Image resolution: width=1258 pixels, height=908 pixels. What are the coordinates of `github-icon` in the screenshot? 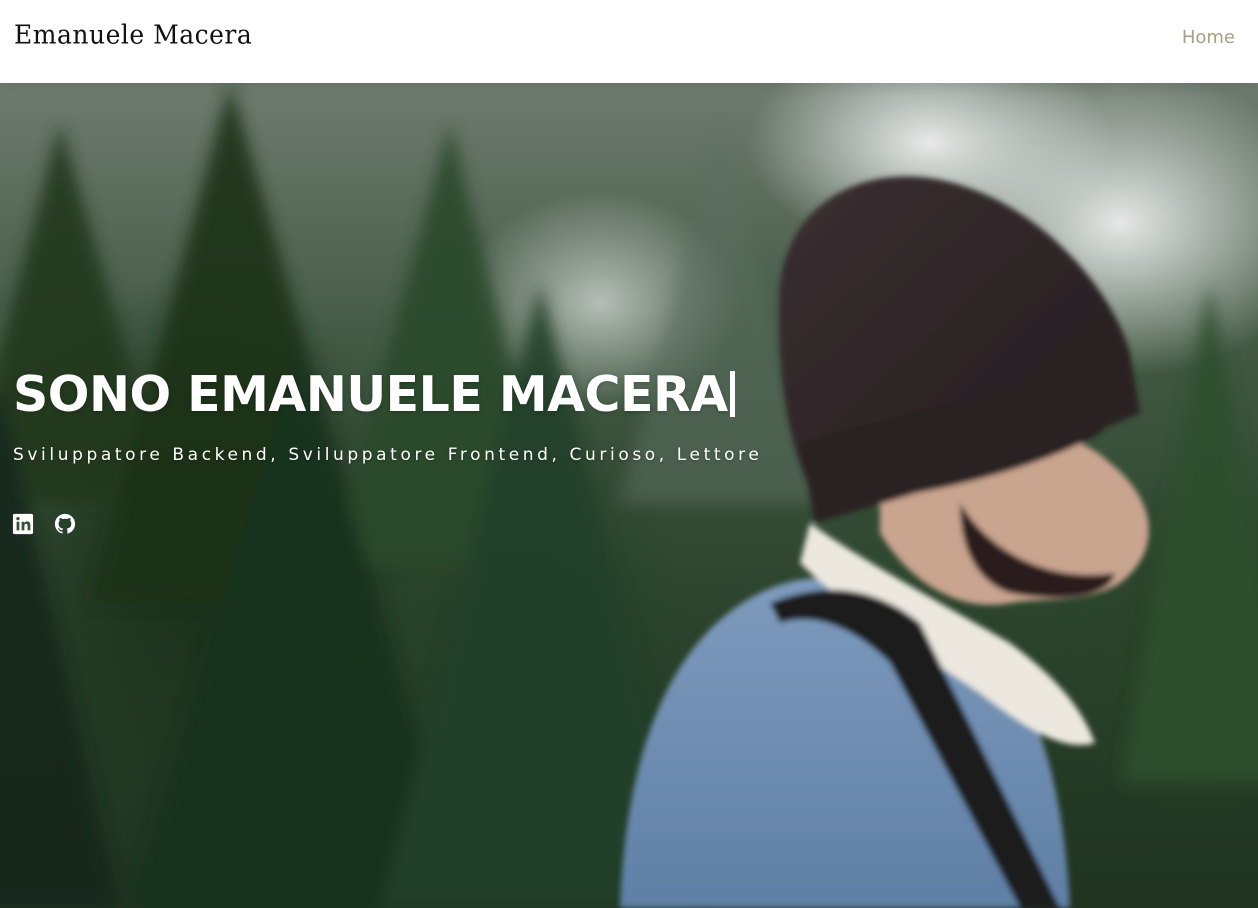 It's located at (65, 523).